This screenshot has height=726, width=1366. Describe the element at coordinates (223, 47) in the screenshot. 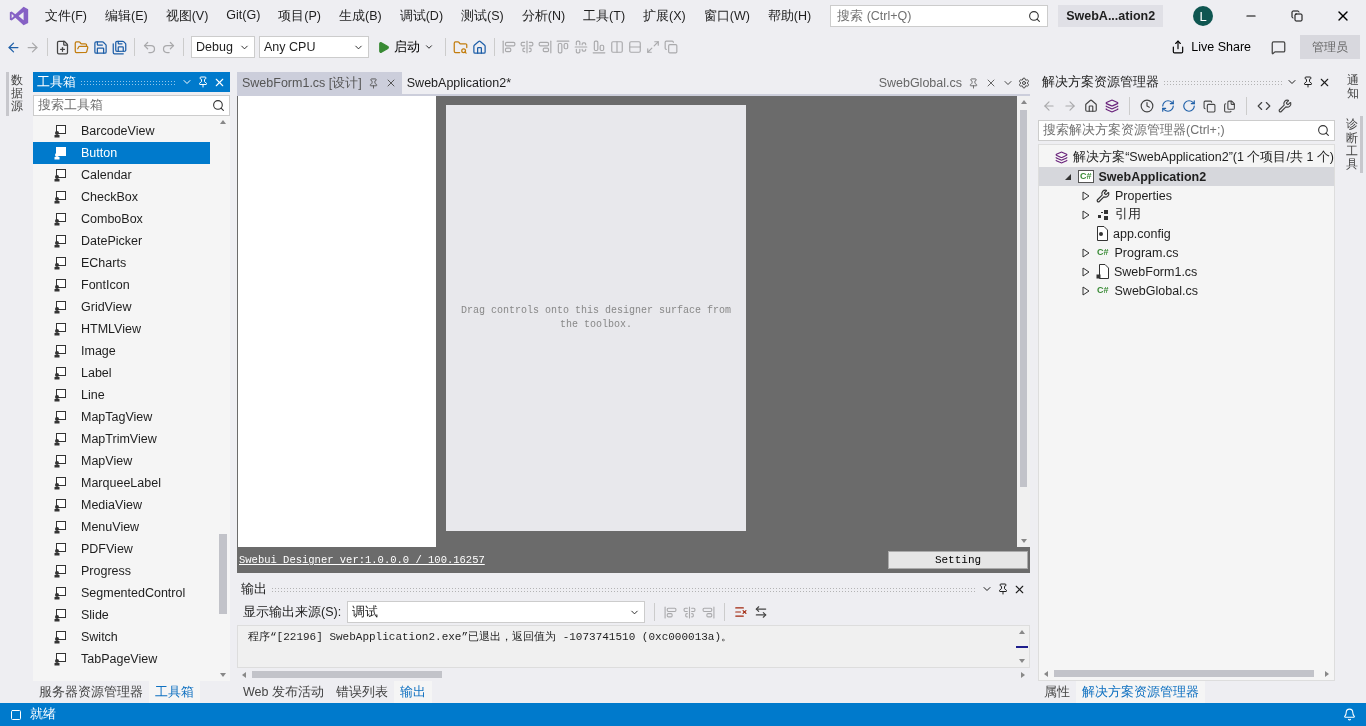

I see `configuration-dropdown: Debug` at that location.